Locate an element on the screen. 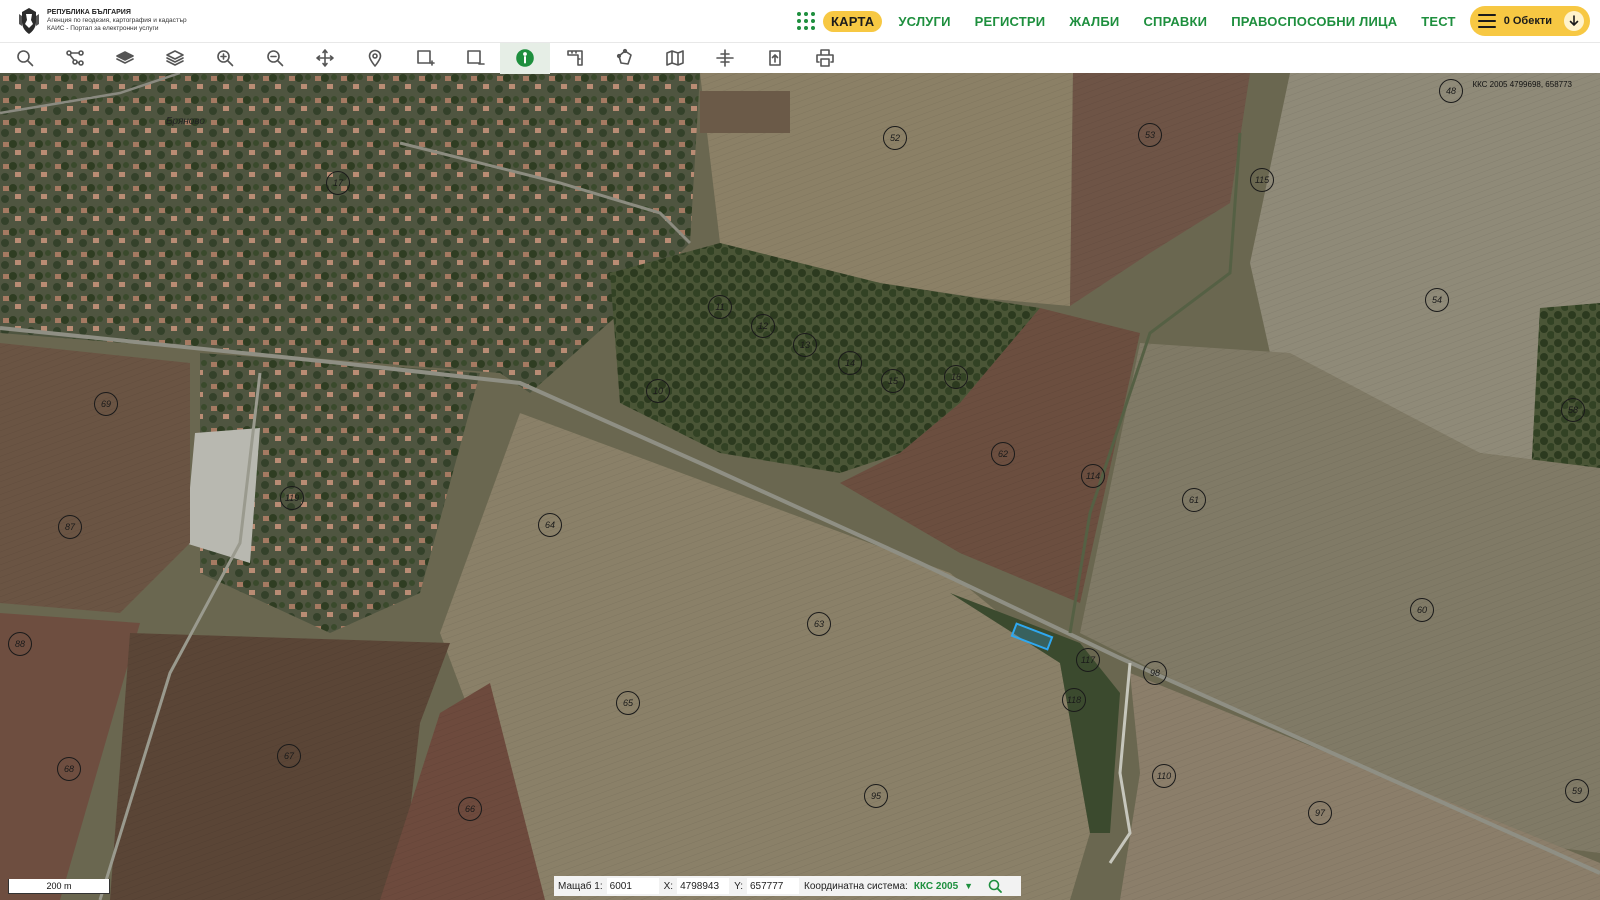 The width and height of the screenshot is (1600, 900). locate-tool is located at coordinates (375, 58).